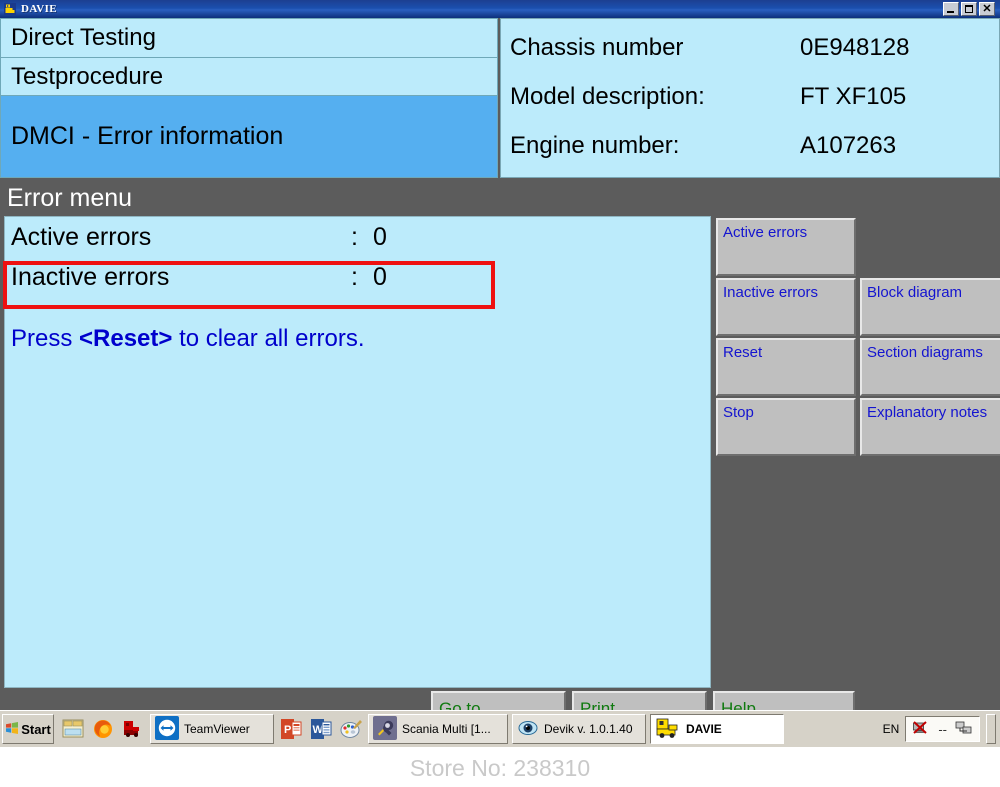  I want to click on vehicle-info-row-model: Model description: FT XF105, so click(750, 97).